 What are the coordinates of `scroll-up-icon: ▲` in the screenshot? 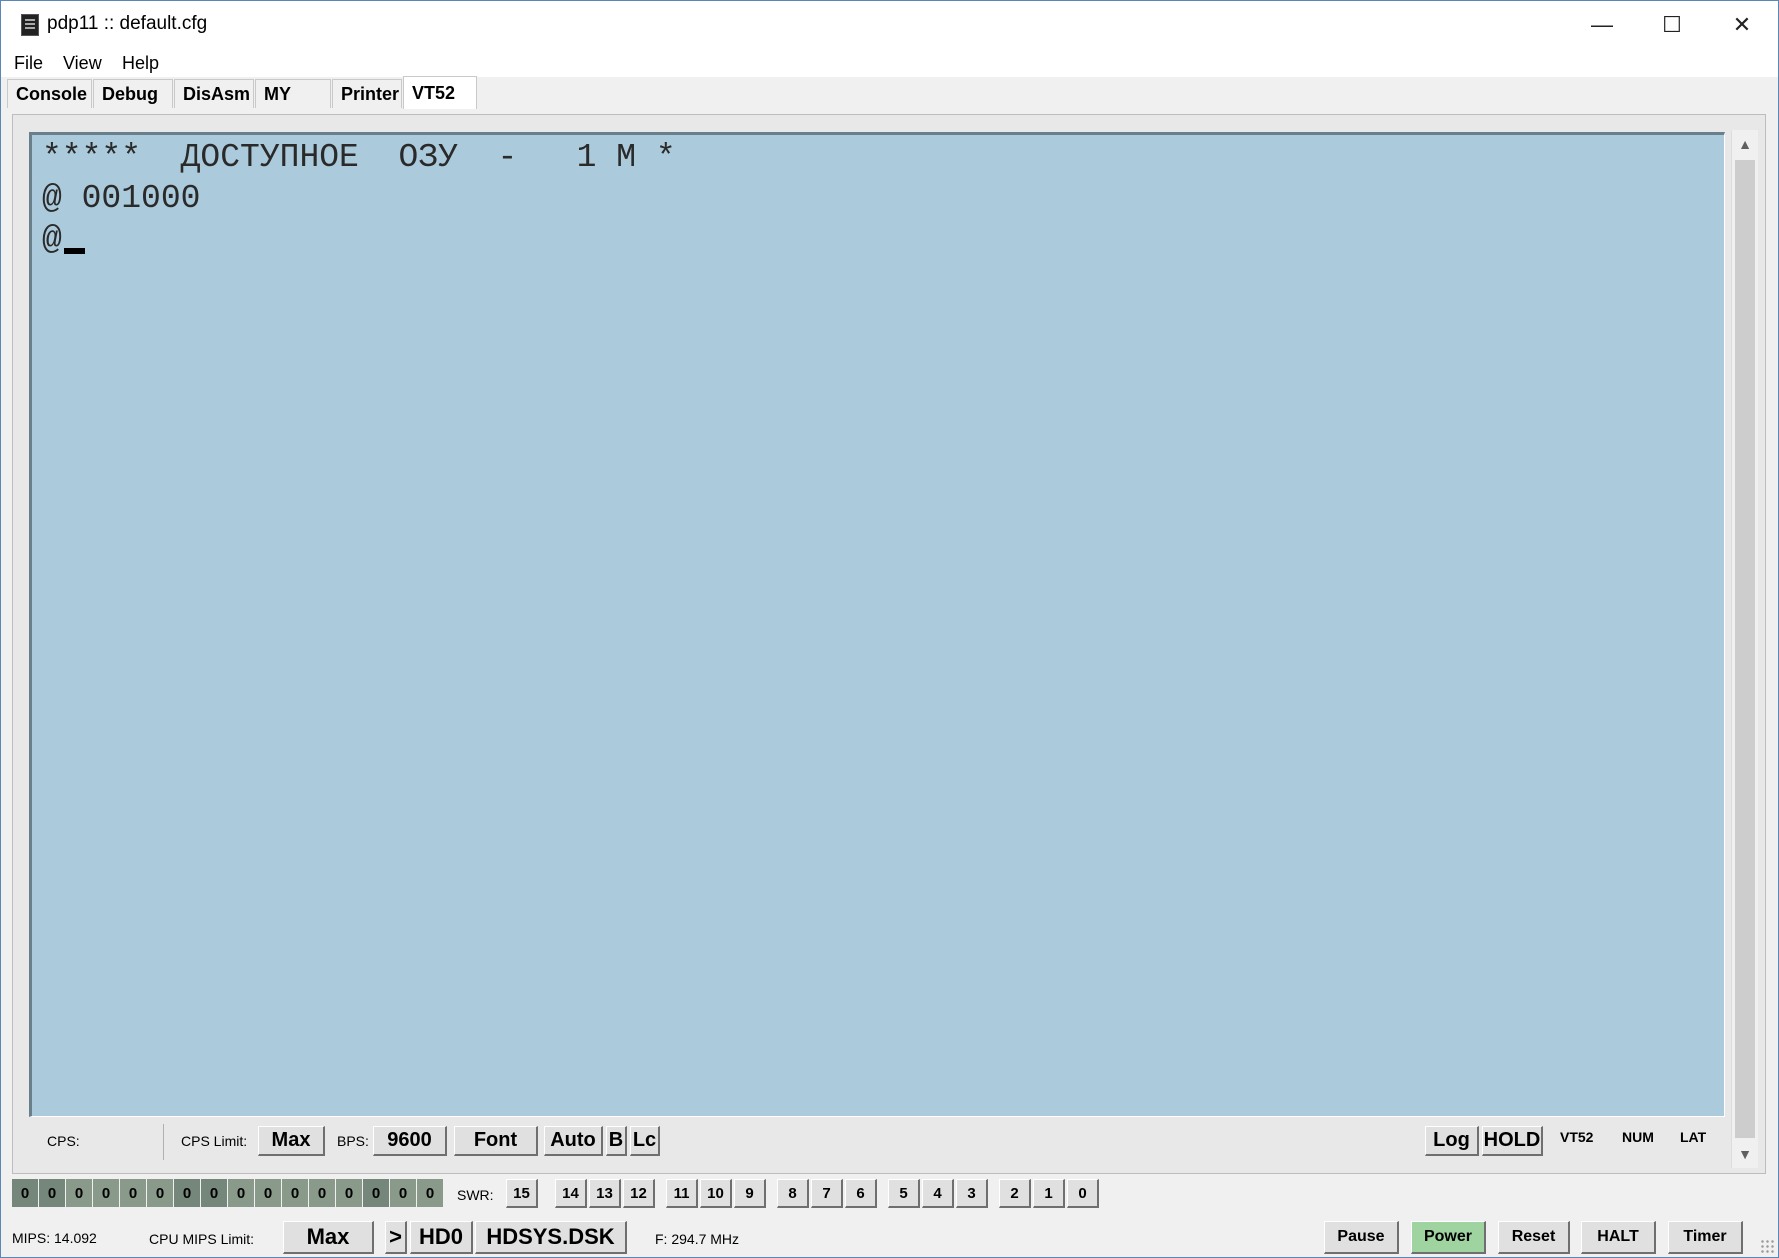 It's located at (1745, 144).